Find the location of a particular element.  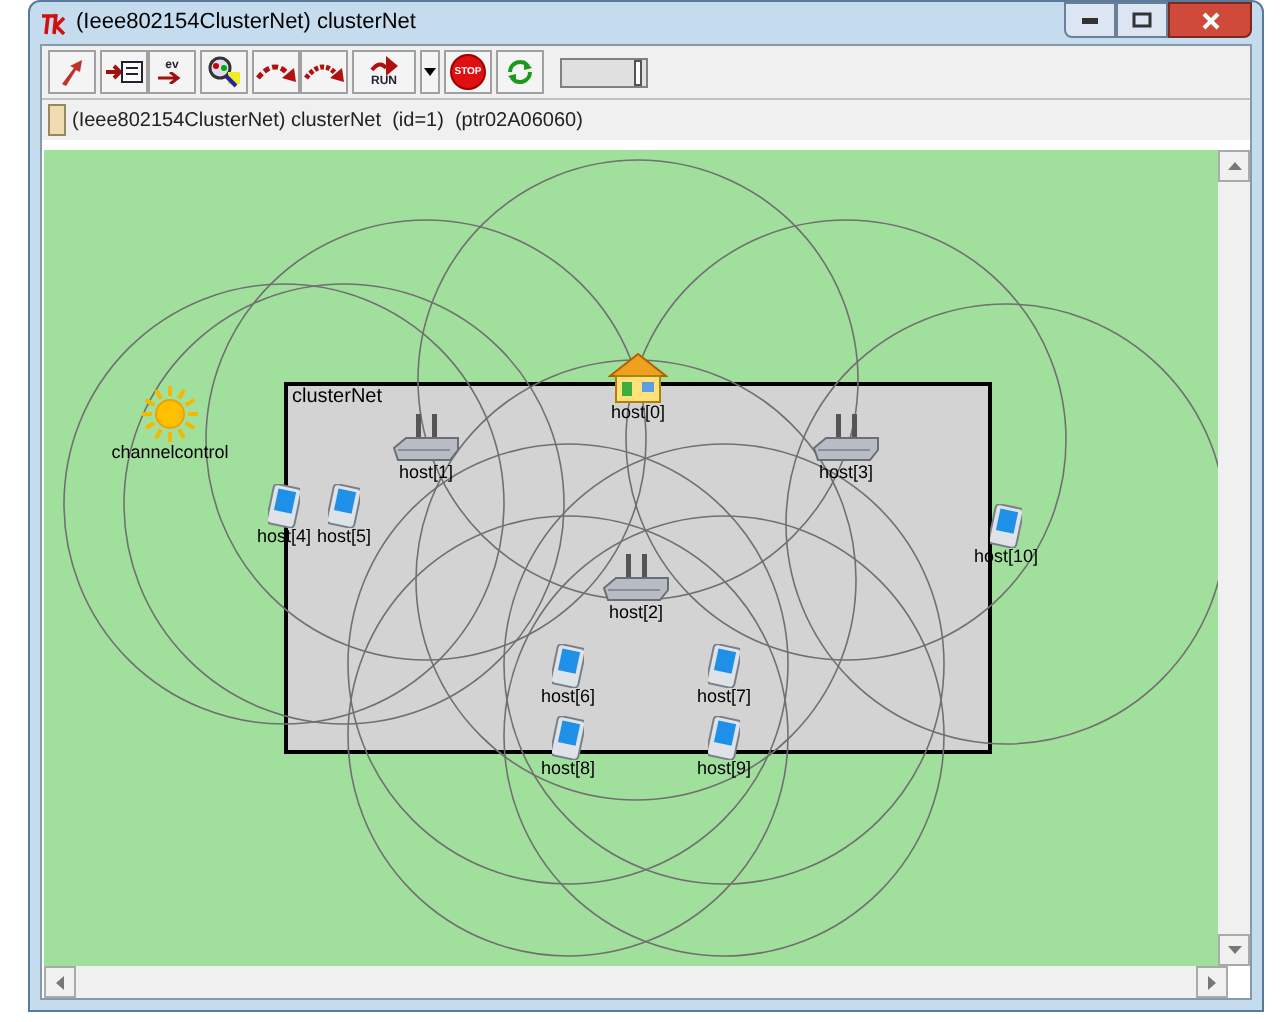

node-label: host[7] is located at coordinates (724, 697).